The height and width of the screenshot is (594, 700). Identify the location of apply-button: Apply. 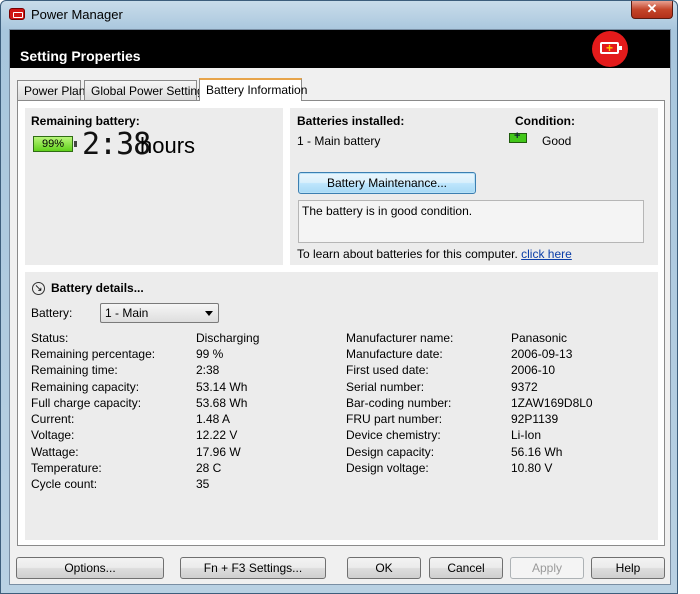
(547, 568).